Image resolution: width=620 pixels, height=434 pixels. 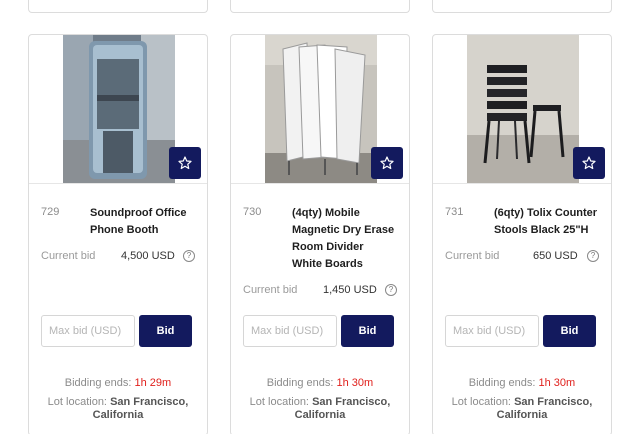 What do you see at coordinates (148, 256) in the screenshot?
I see `current-bid-amount: 4,500 USD` at bounding box center [148, 256].